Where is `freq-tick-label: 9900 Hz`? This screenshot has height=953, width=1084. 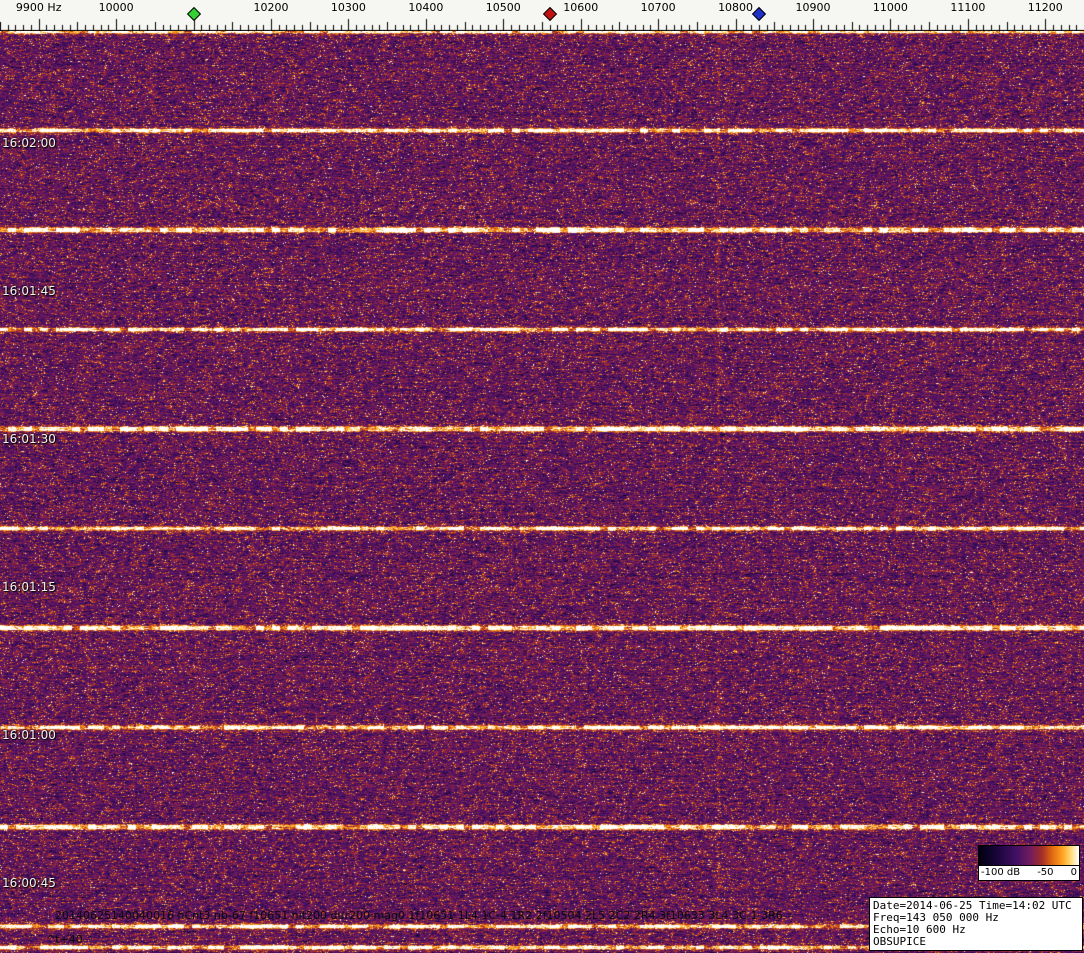
freq-tick-label: 9900 Hz is located at coordinates (38, 7).